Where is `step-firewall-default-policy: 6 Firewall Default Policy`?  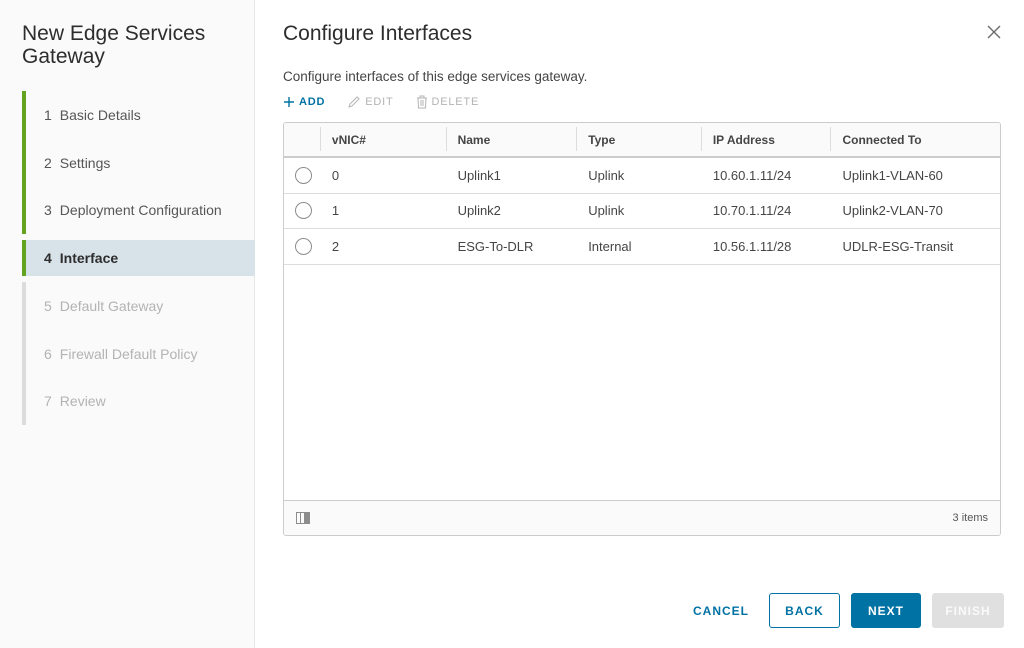 step-firewall-default-policy: 6 Firewall Default Policy is located at coordinates (138, 353).